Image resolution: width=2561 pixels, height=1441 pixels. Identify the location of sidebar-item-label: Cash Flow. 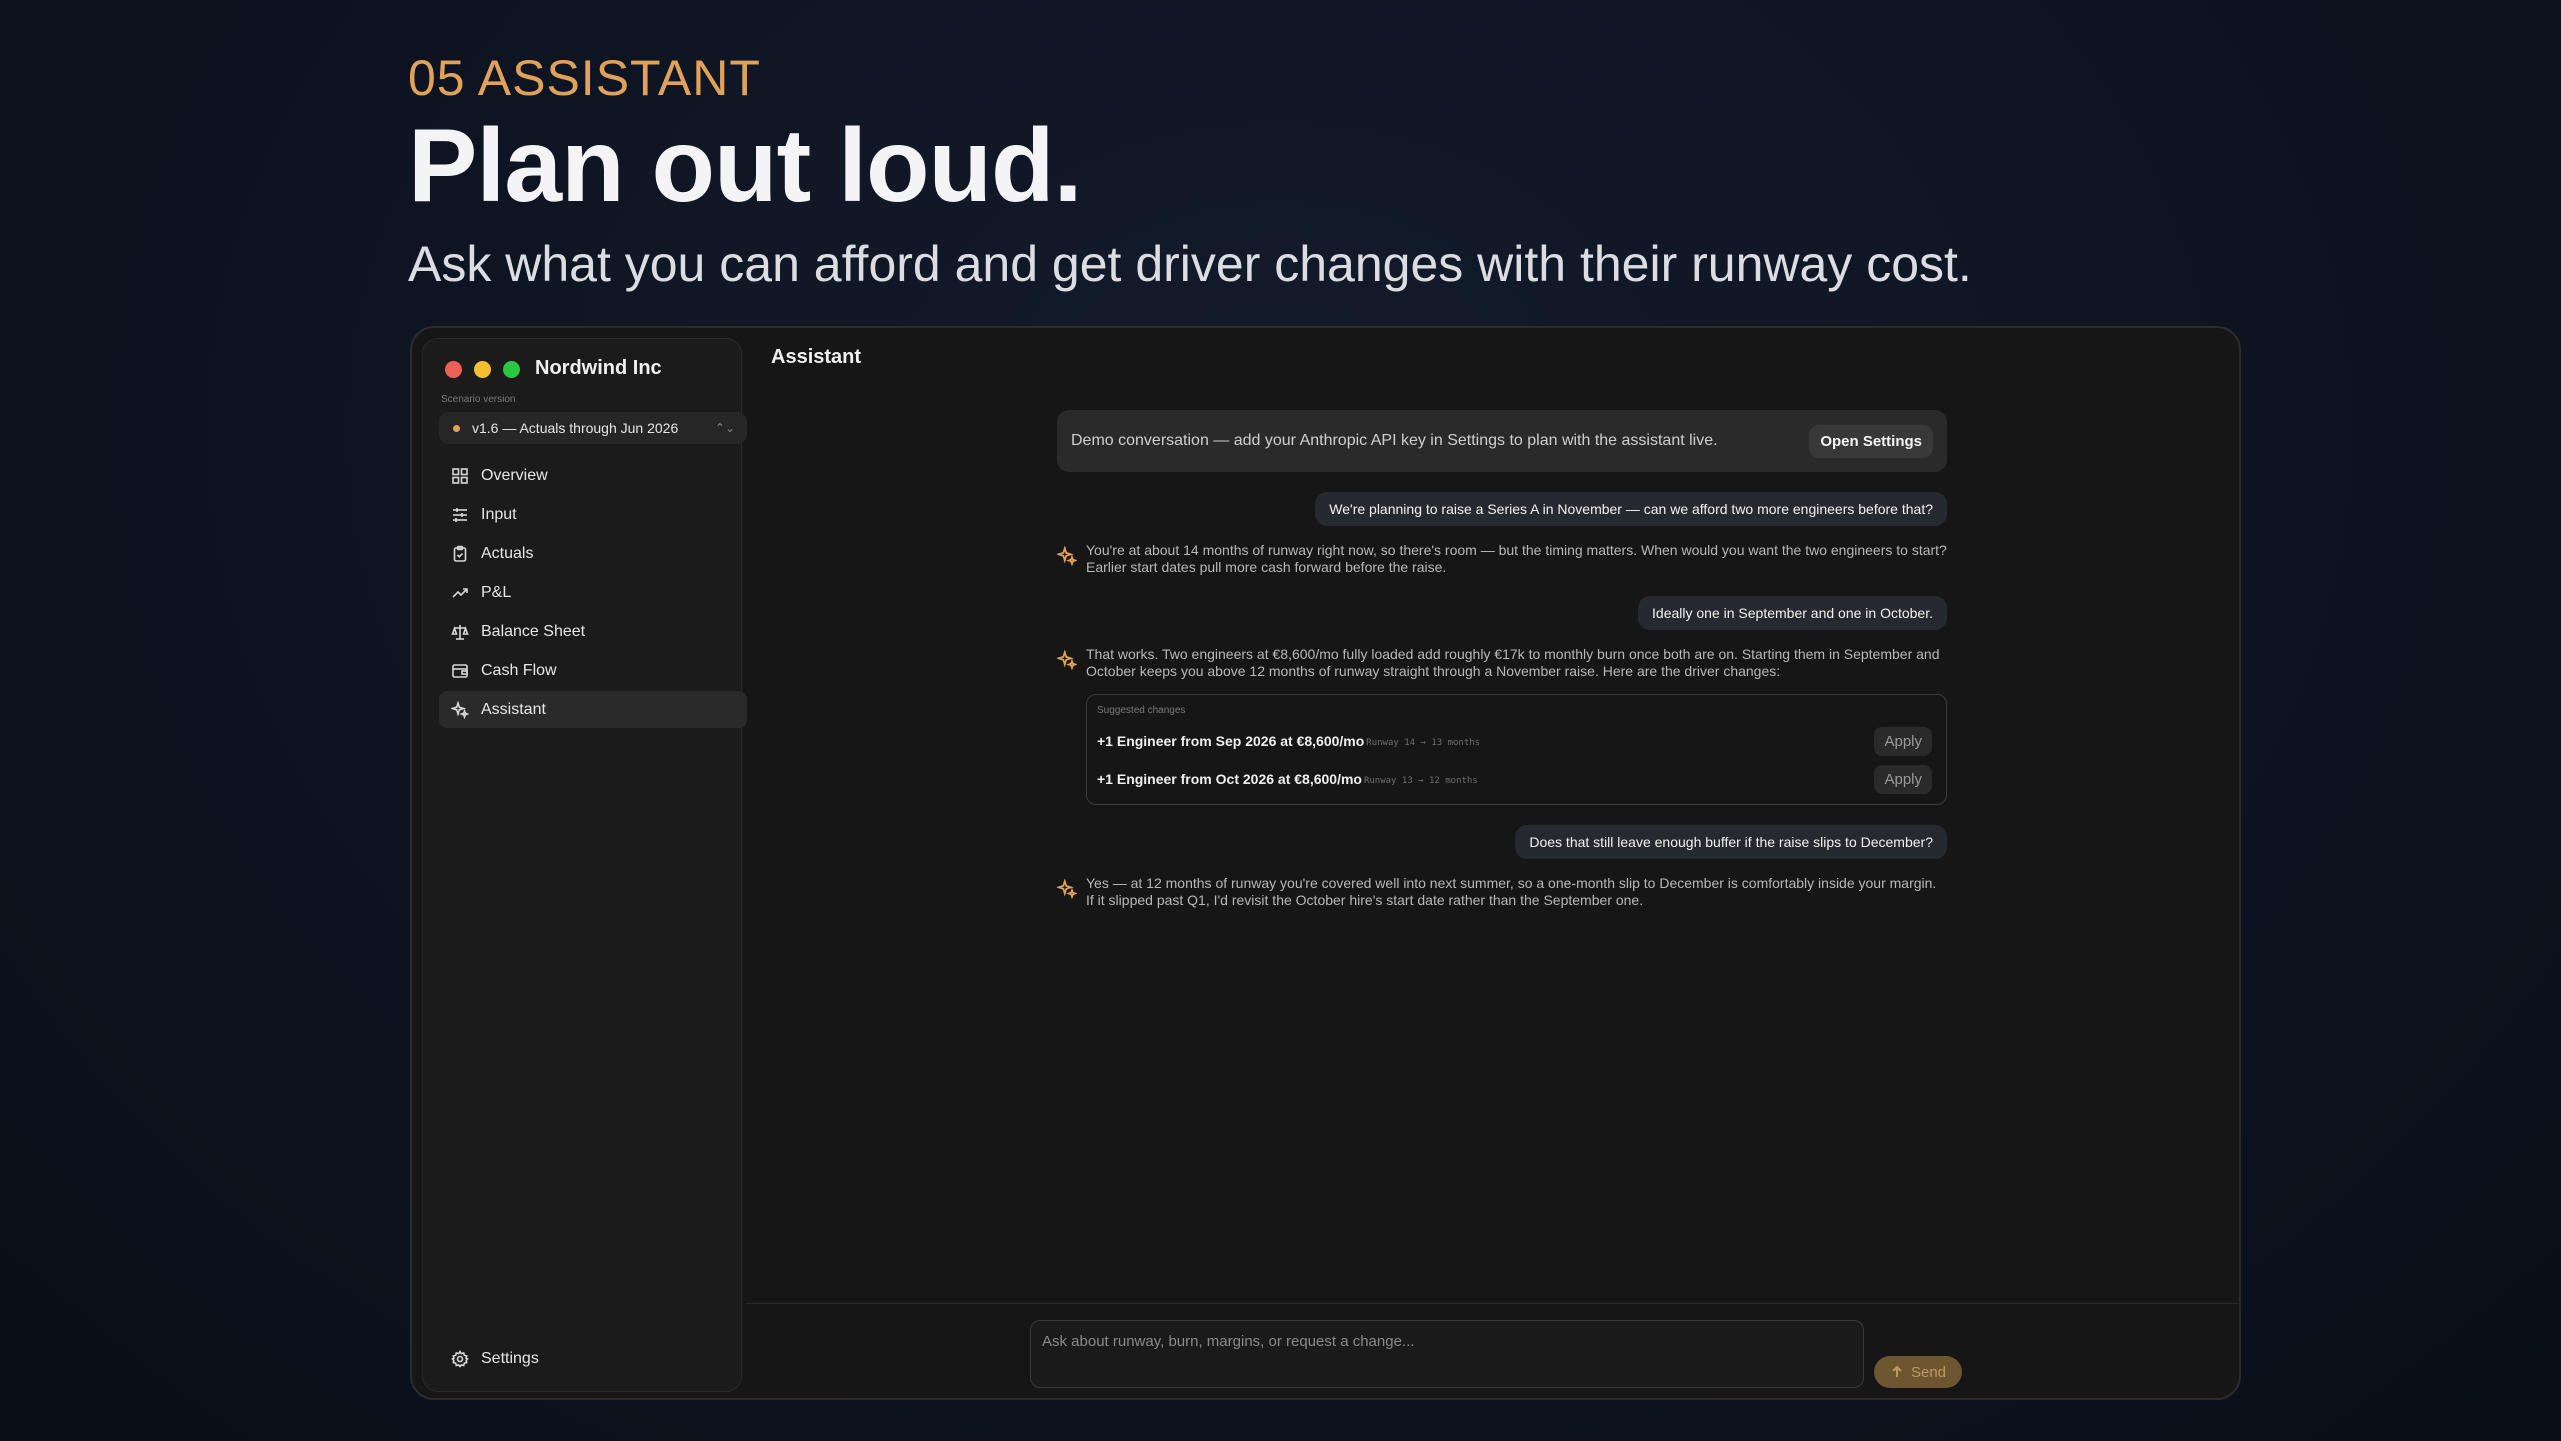
(519, 670).